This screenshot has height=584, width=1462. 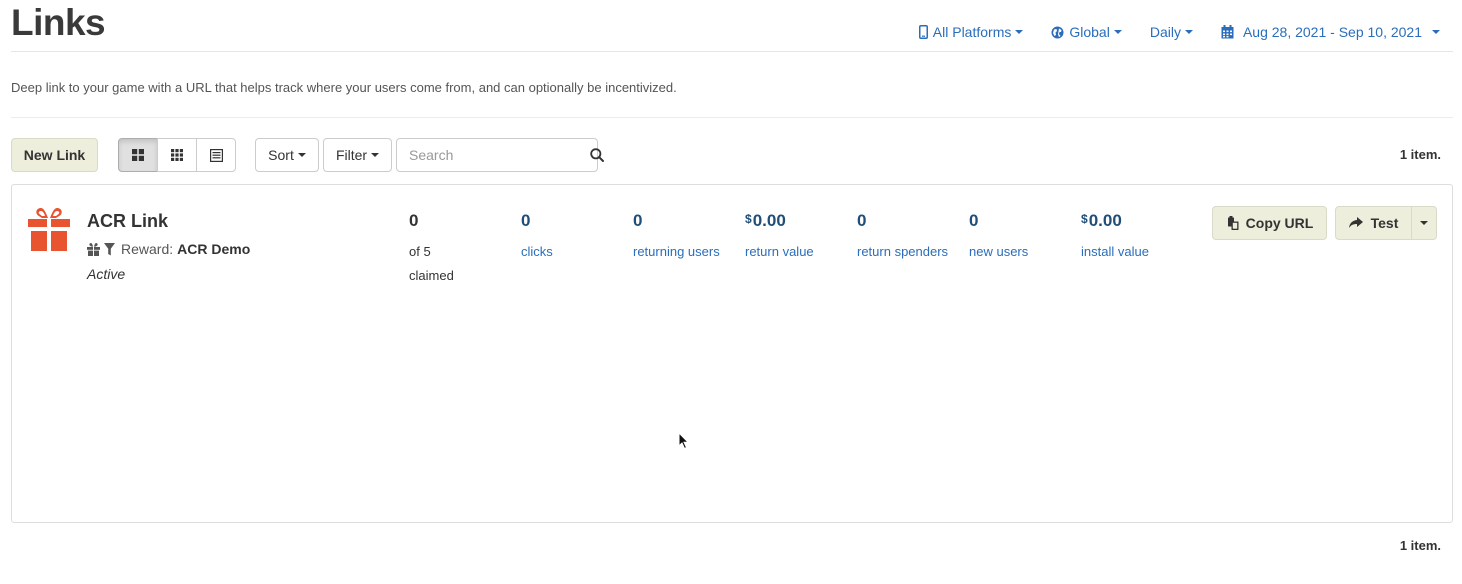 I want to click on page-title: Links, so click(x=58, y=22).